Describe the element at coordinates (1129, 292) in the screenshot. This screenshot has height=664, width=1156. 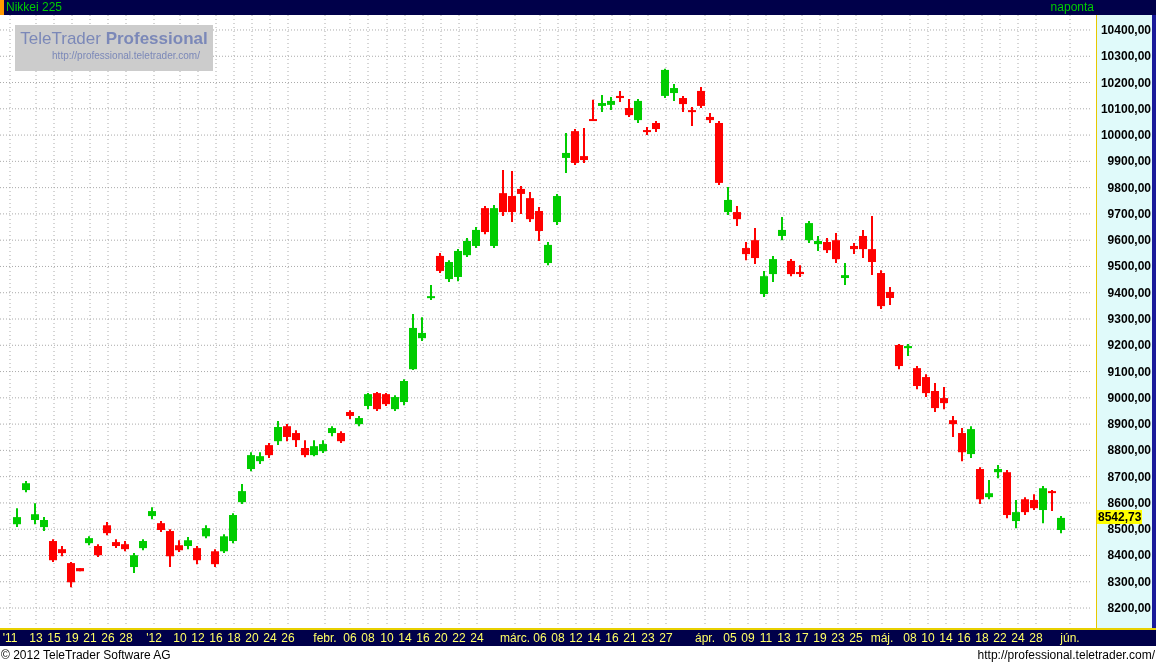
I see `price-label: 9400,00` at that location.